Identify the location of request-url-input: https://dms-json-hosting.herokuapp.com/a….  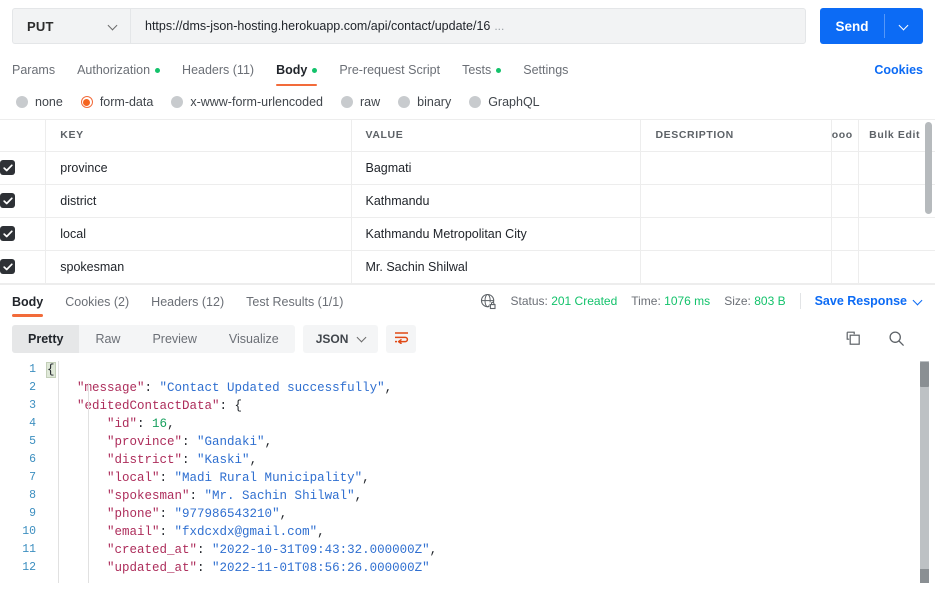
(468, 26).